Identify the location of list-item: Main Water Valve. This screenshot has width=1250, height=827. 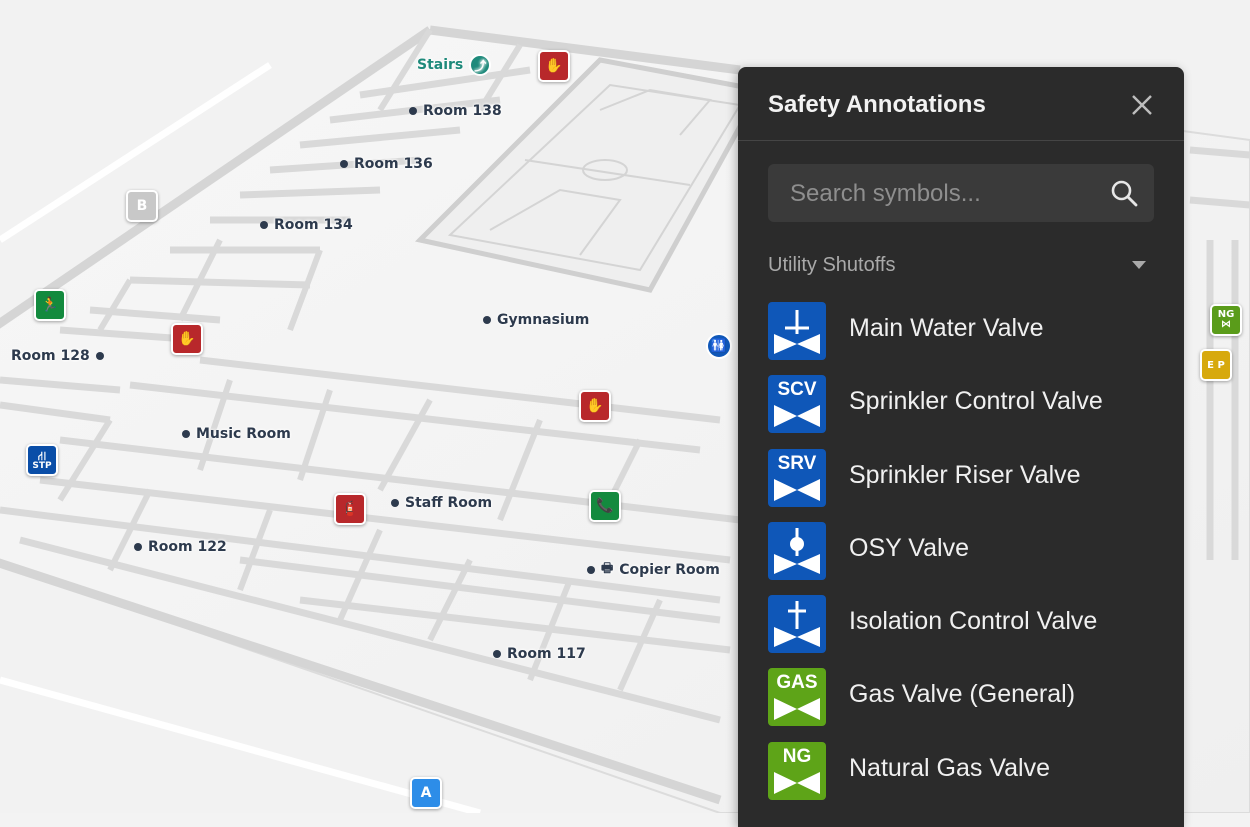
(968, 338).